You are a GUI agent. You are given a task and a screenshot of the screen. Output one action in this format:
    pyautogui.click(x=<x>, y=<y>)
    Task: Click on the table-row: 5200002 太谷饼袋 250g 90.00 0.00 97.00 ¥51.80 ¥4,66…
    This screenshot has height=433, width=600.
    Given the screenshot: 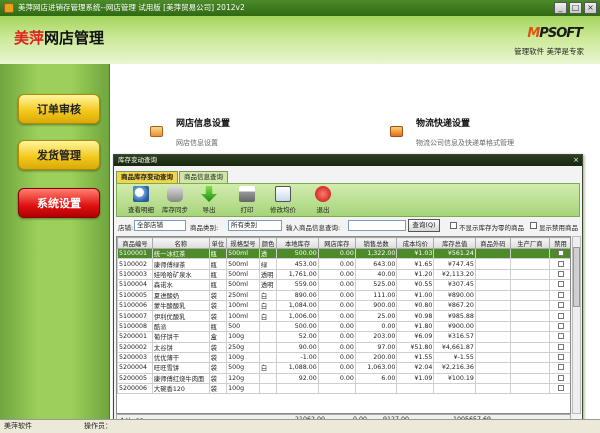 What is the action you would take?
    pyautogui.click(x=343, y=347)
    